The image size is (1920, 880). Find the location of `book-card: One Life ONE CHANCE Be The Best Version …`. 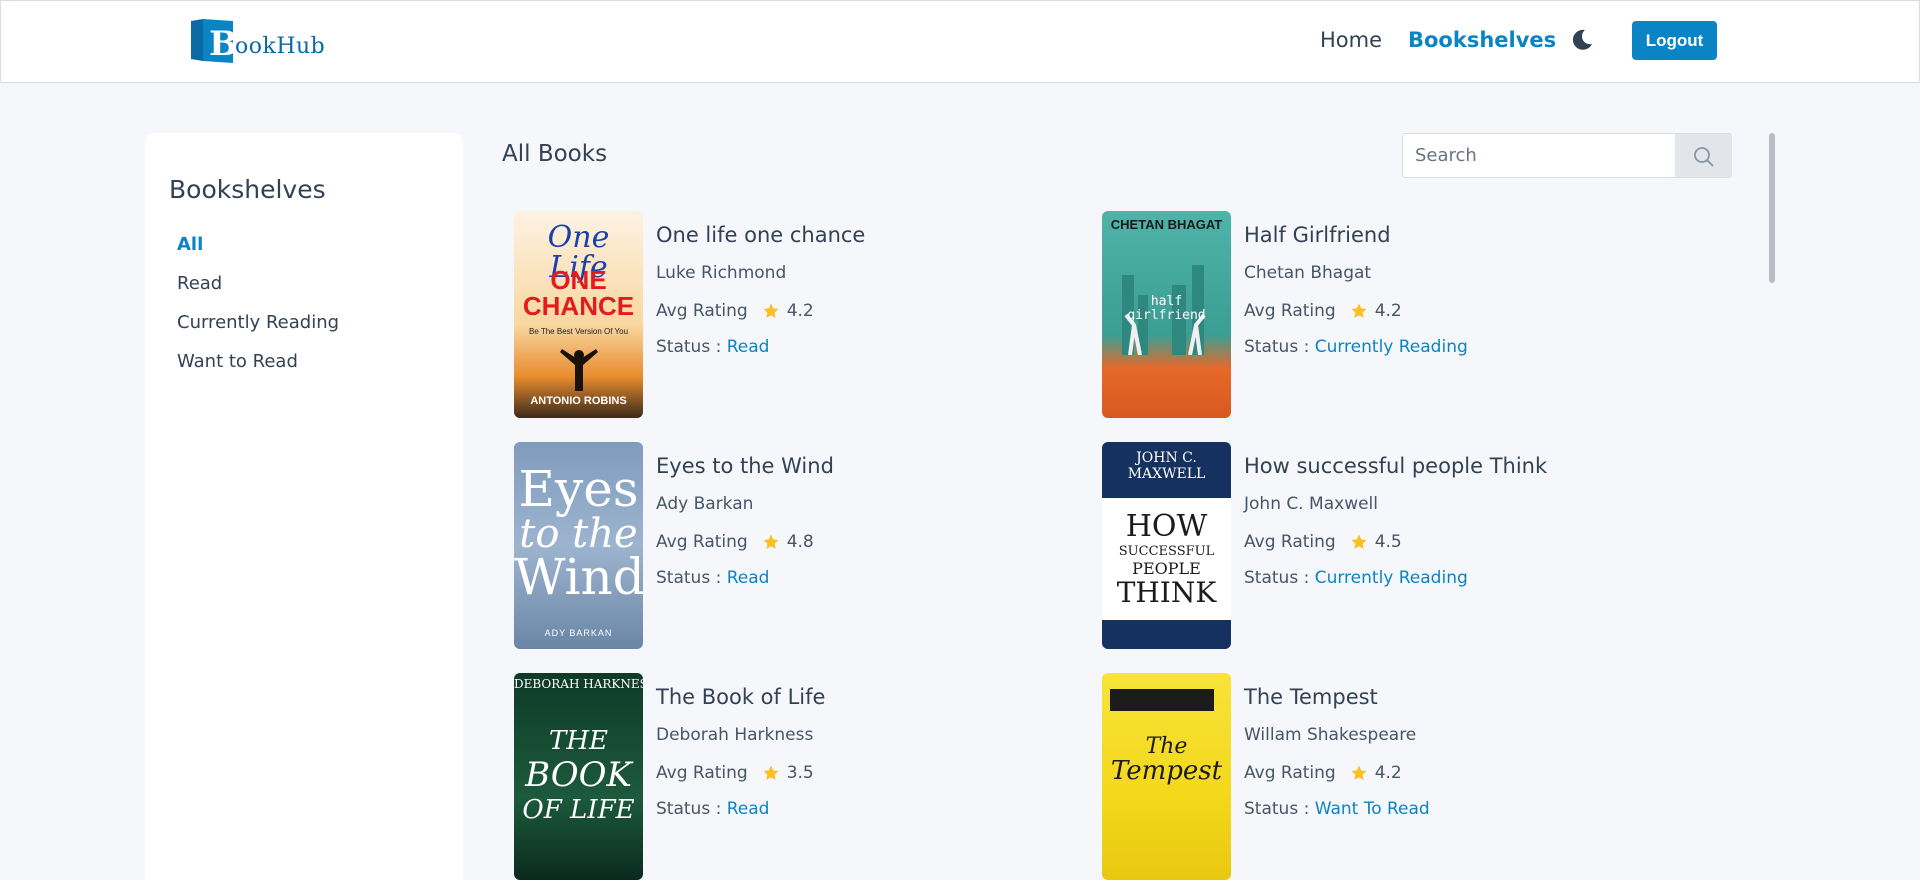

book-card: One Life ONE CHANCE Be The Best Version … is located at coordinates (794, 315).